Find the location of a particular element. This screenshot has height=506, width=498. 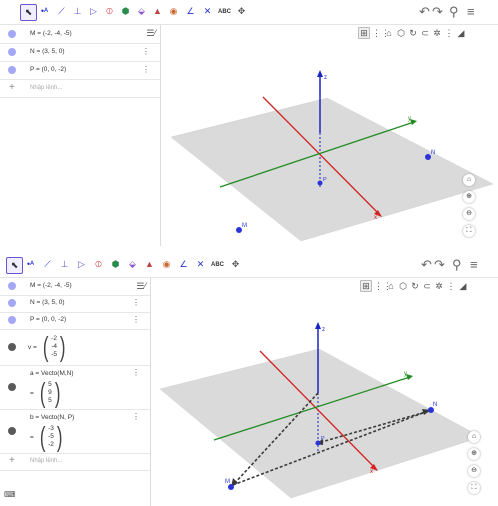

z-axis-arrow is located at coordinates (318, 325).